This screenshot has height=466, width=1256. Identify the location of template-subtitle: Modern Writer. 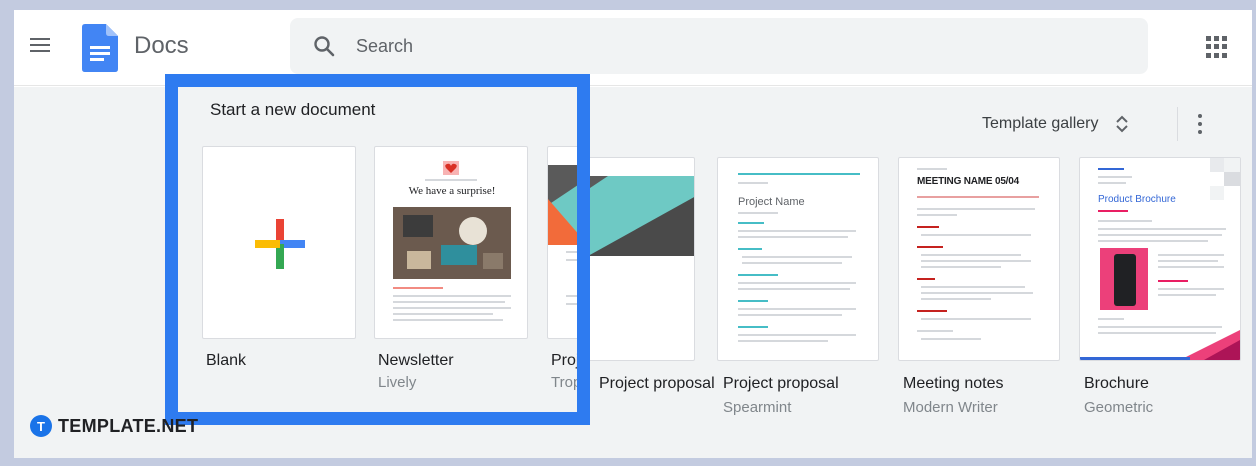
(950, 407).